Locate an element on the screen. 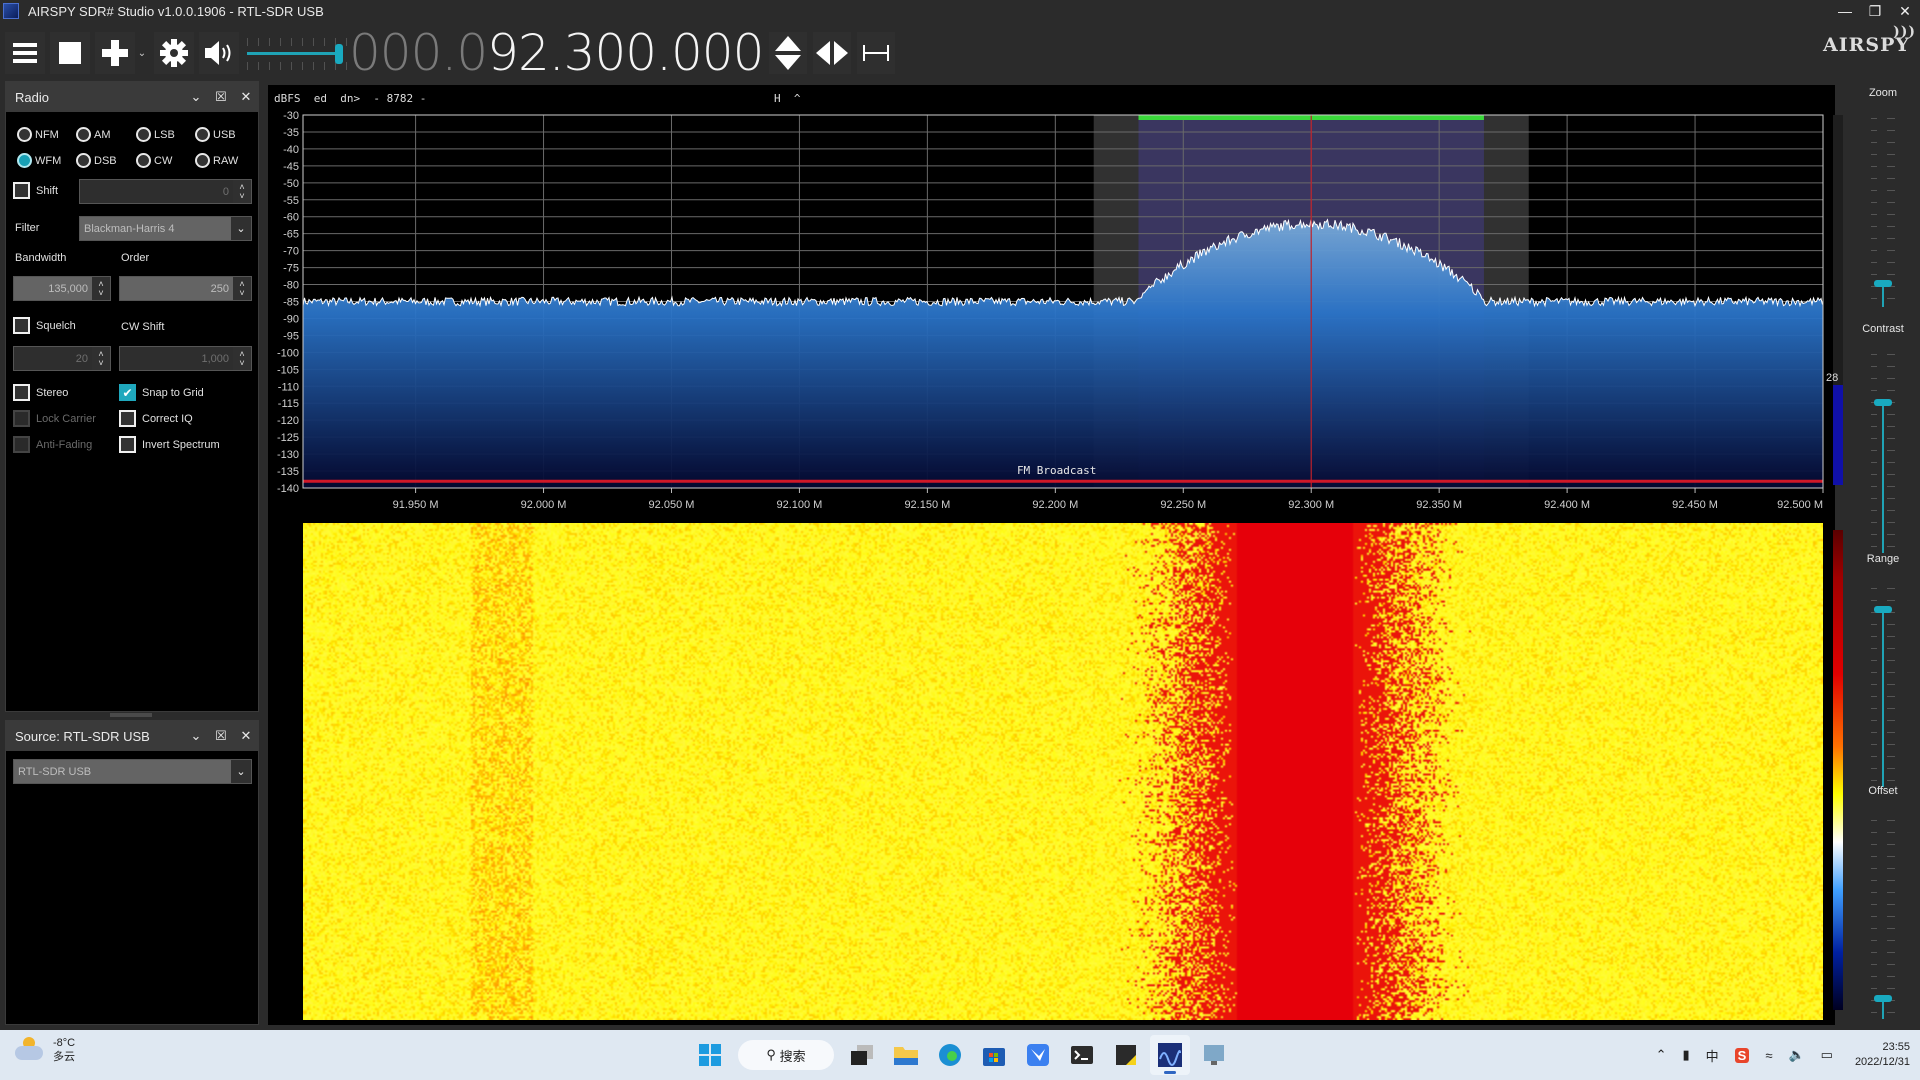 This screenshot has width=1920, height=1080. audio-button is located at coordinates (219, 53).